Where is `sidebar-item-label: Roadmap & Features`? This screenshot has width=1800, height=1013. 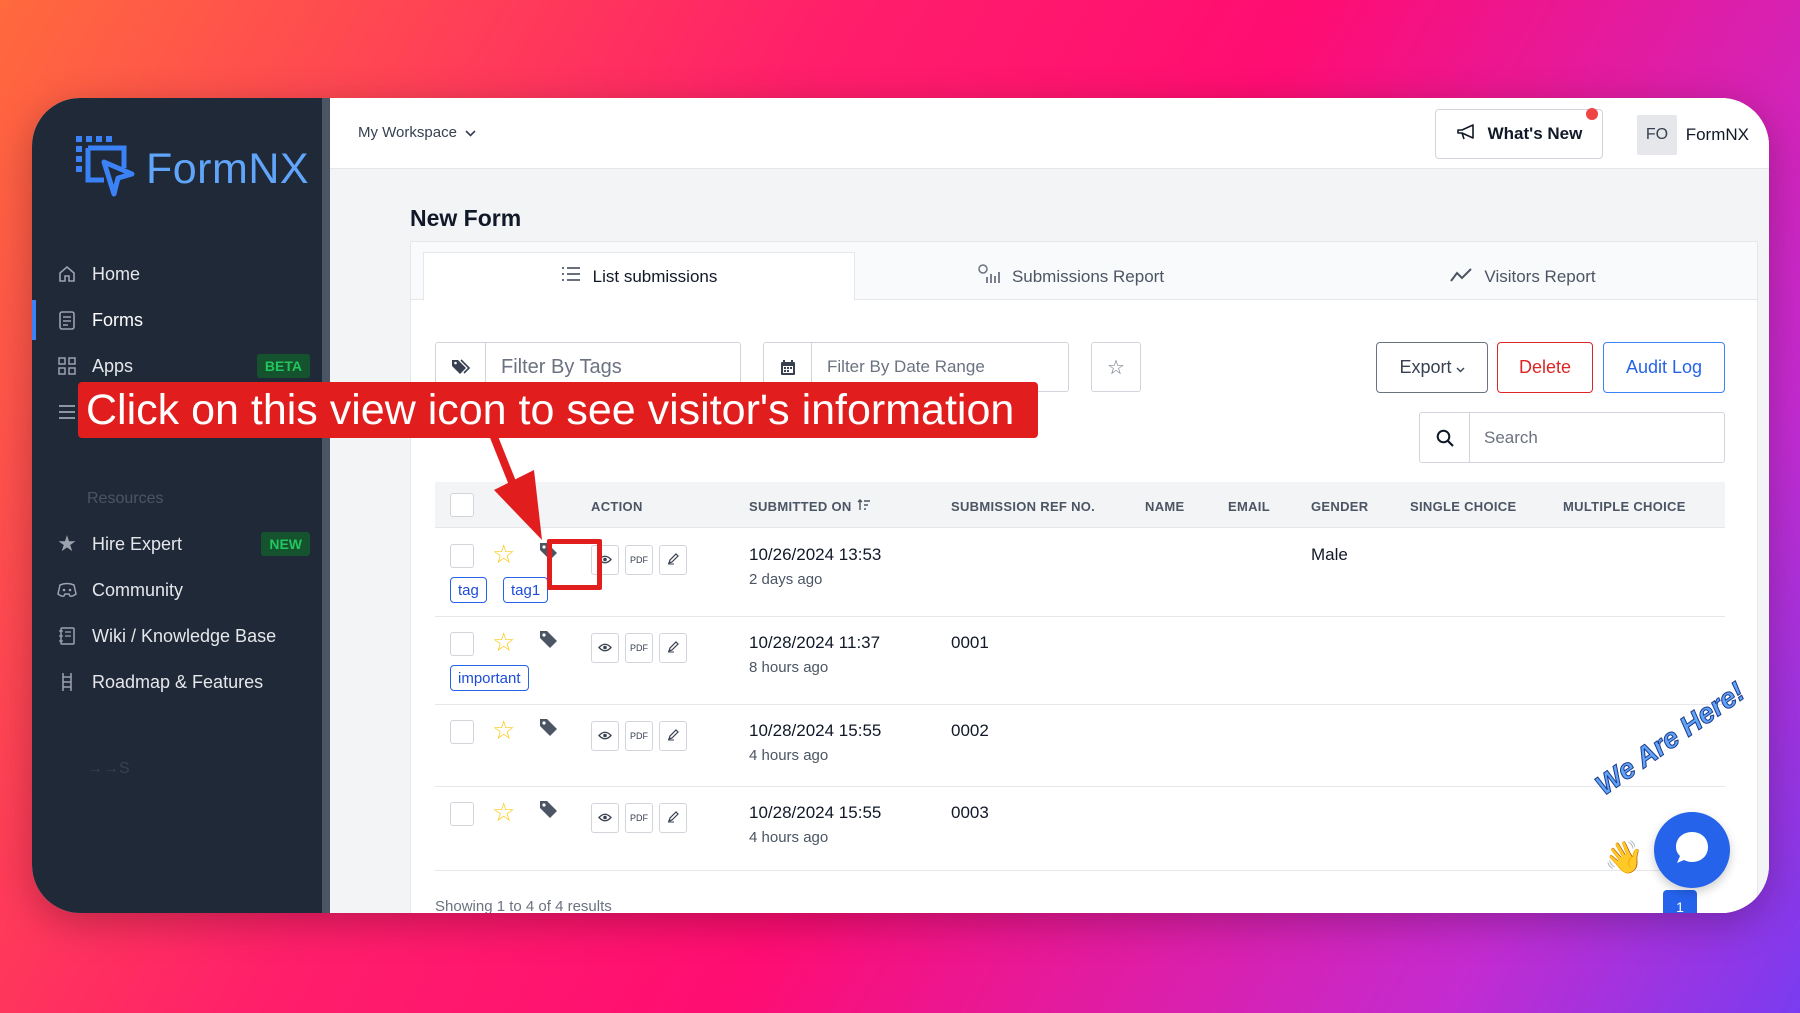 sidebar-item-label: Roadmap & Features is located at coordinates (178, 681).